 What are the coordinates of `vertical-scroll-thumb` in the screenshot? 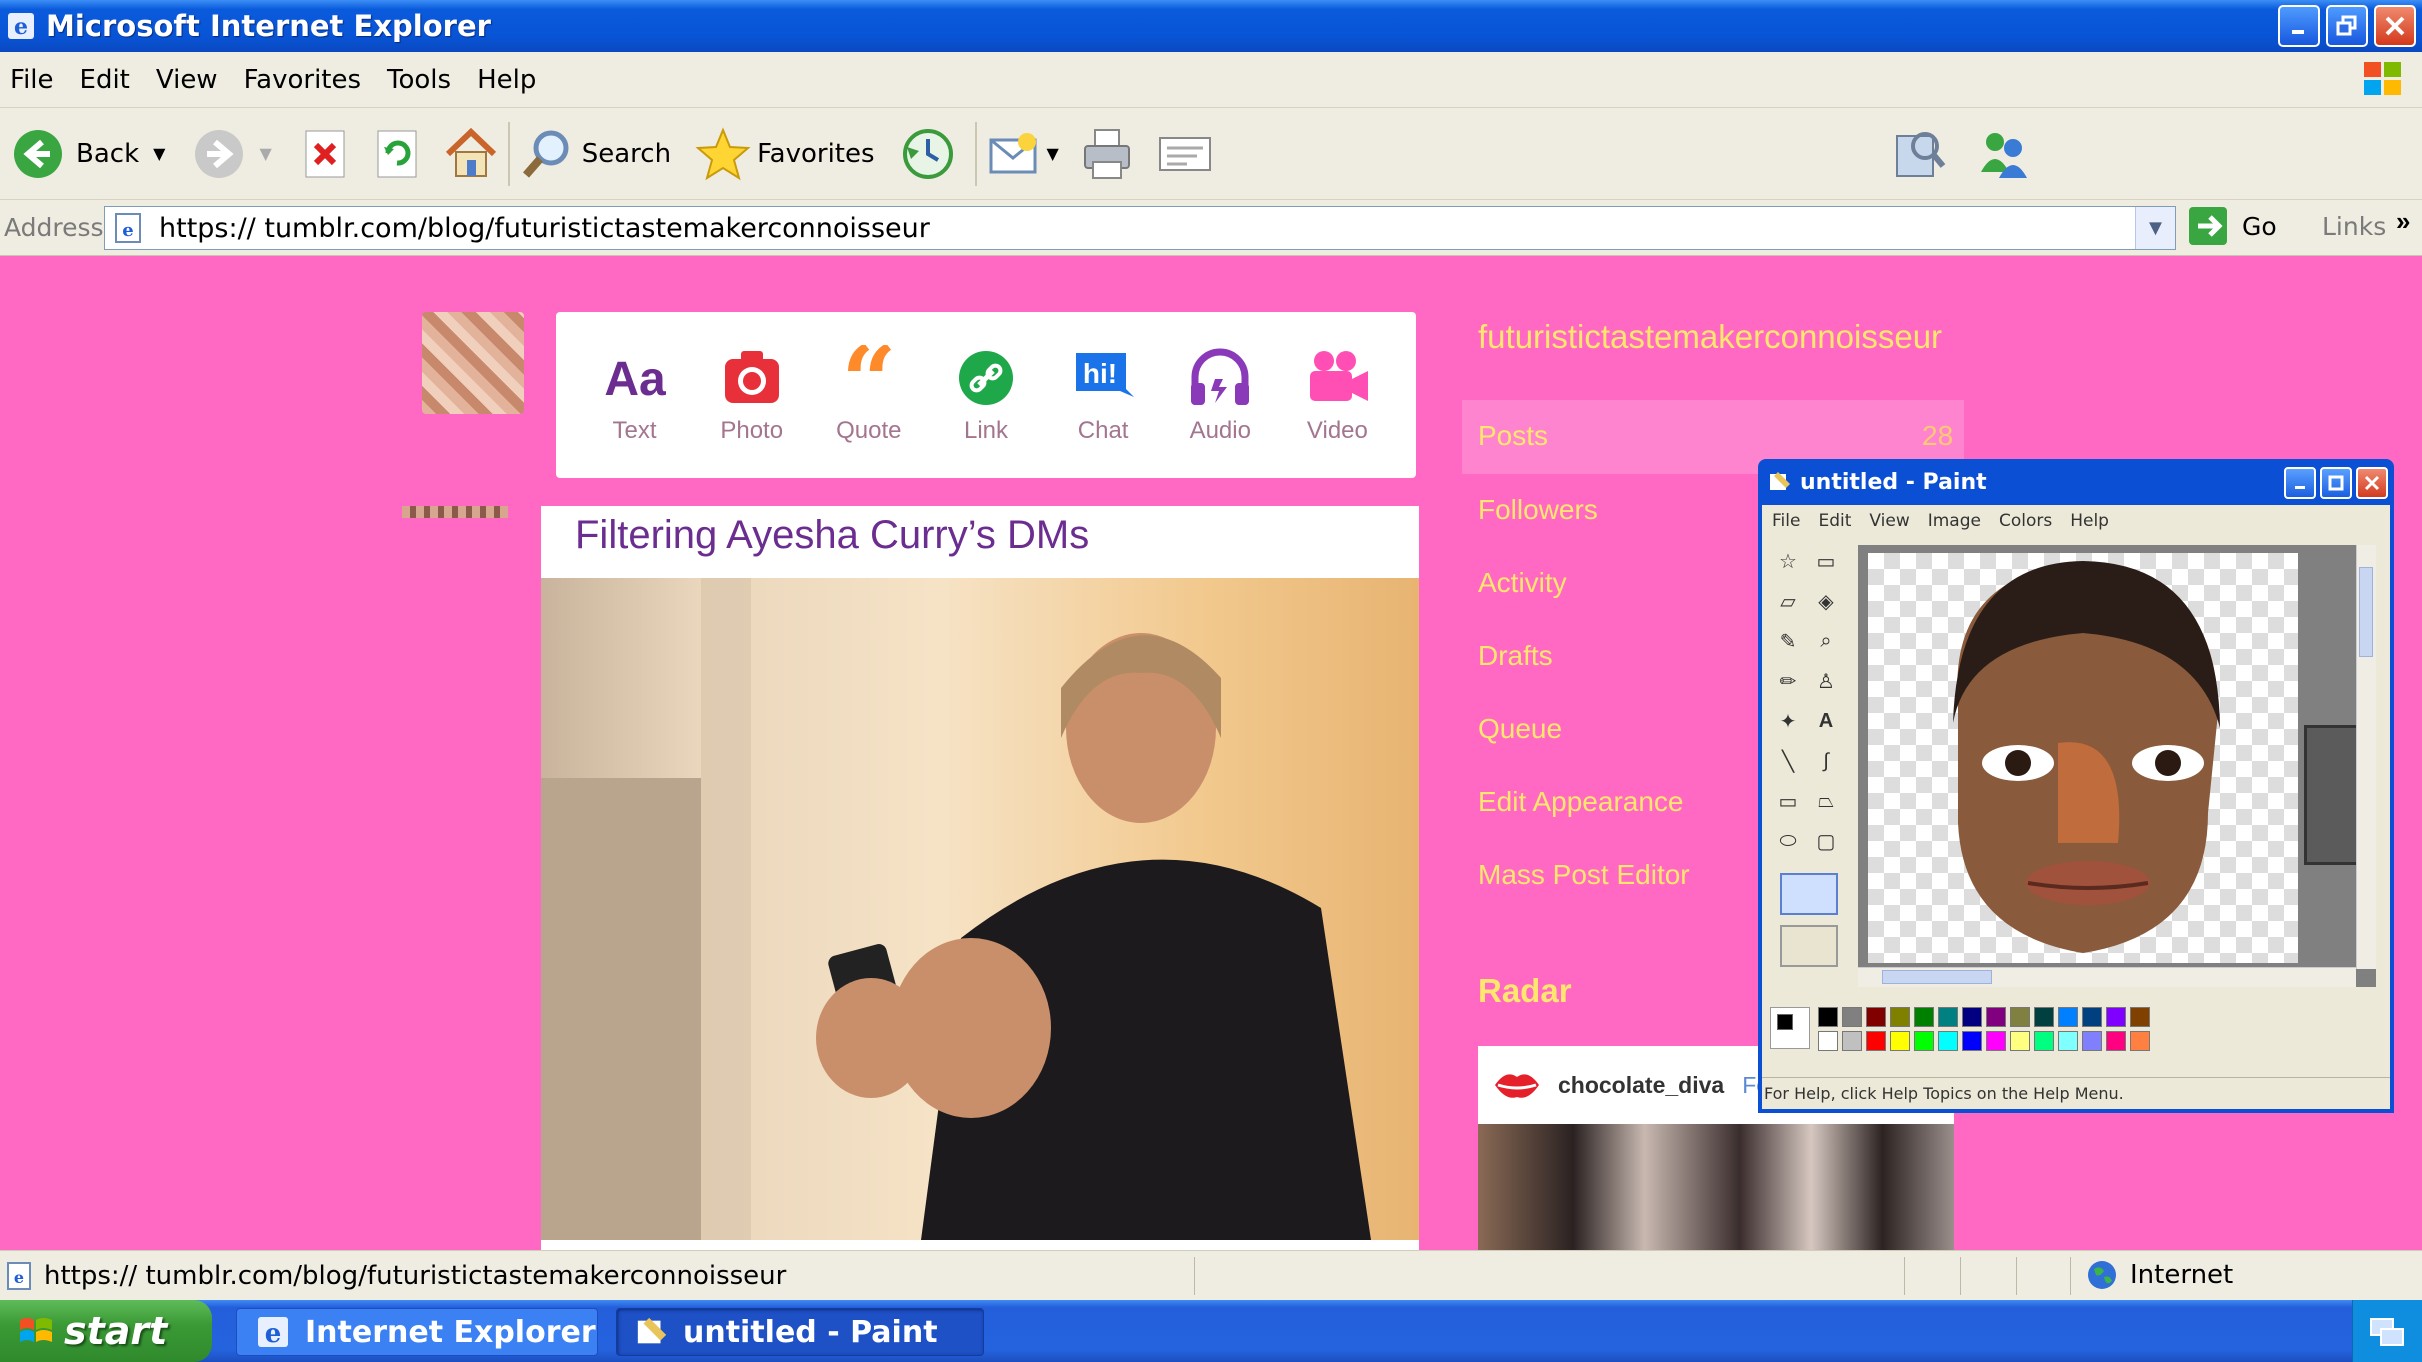 It's located at (2366, 612).